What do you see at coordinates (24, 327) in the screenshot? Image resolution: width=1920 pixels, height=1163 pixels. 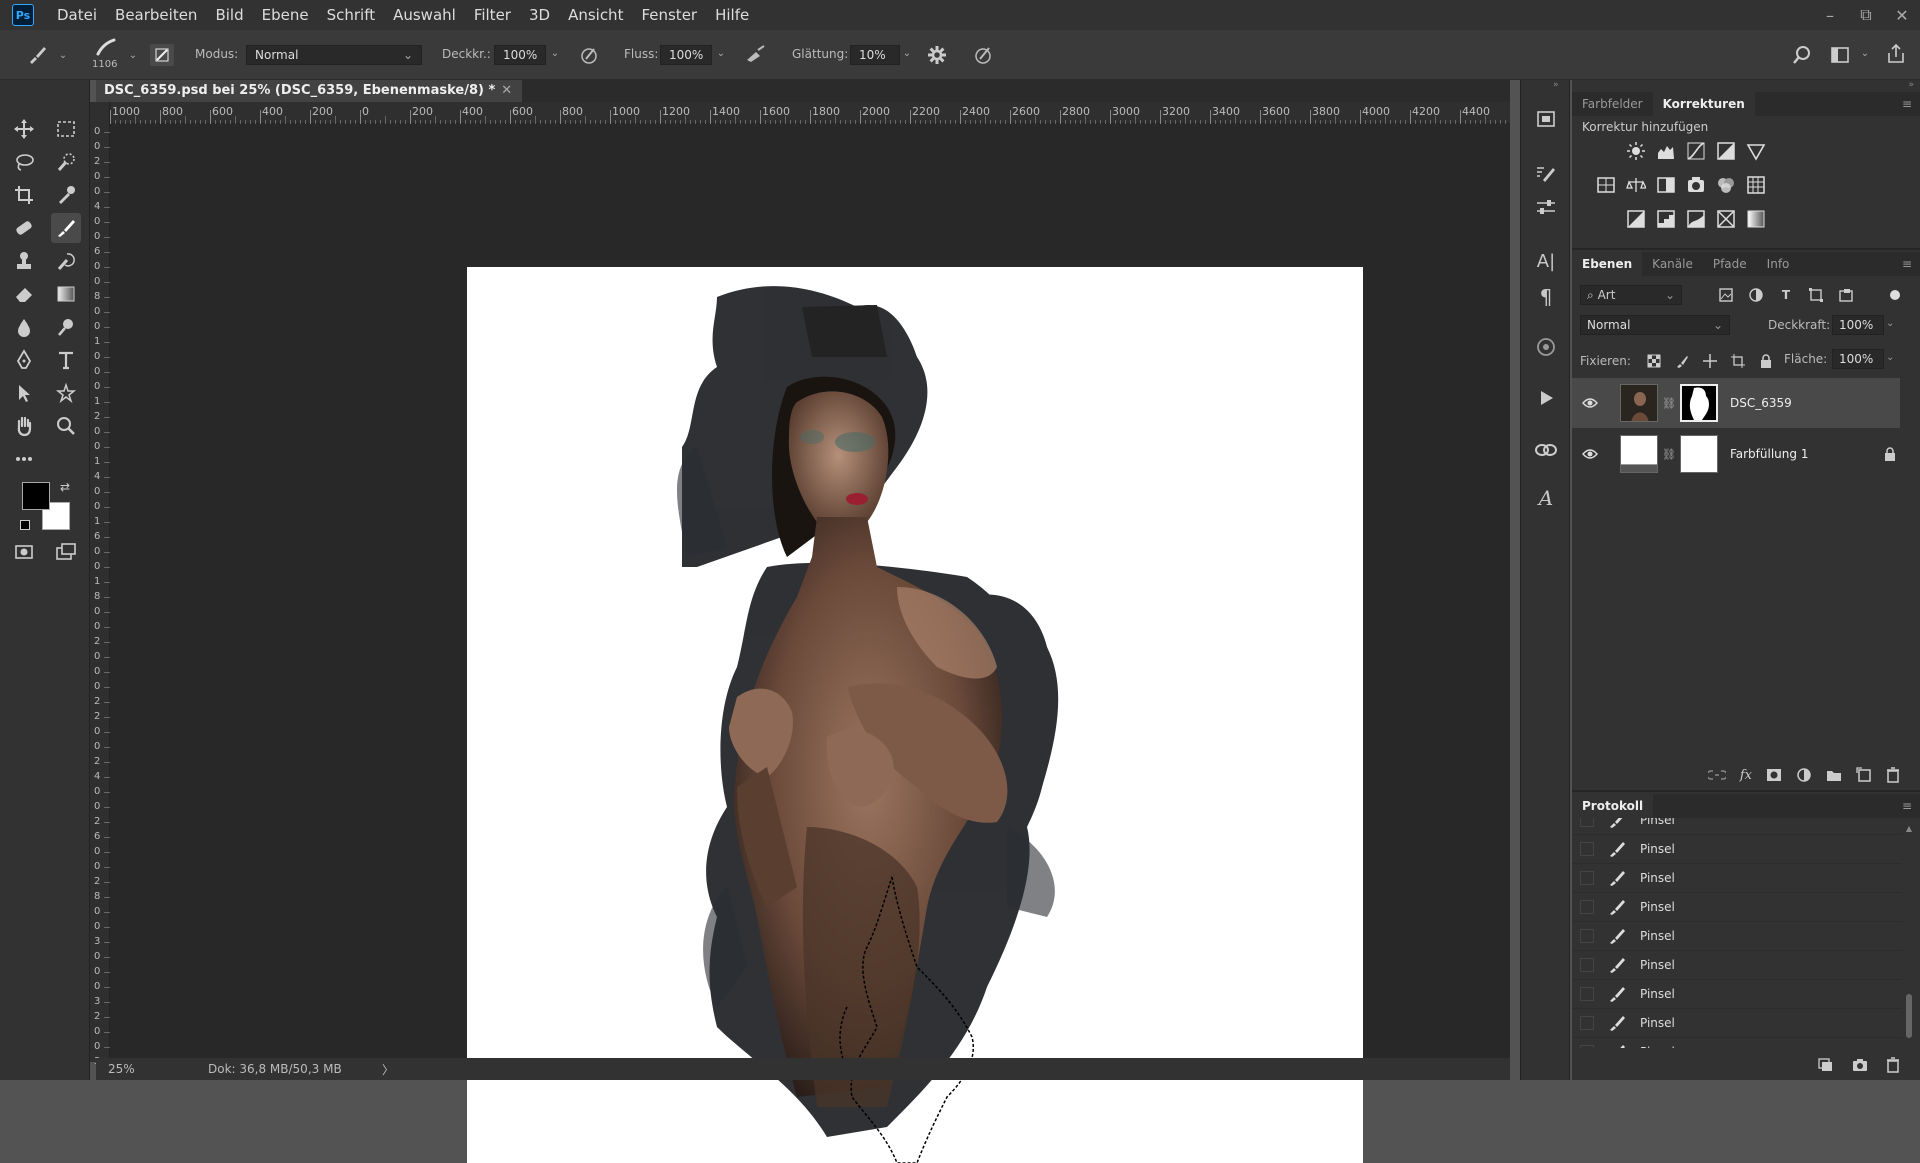 I see `blur-tool-icon` at bounding box center [24, 327].